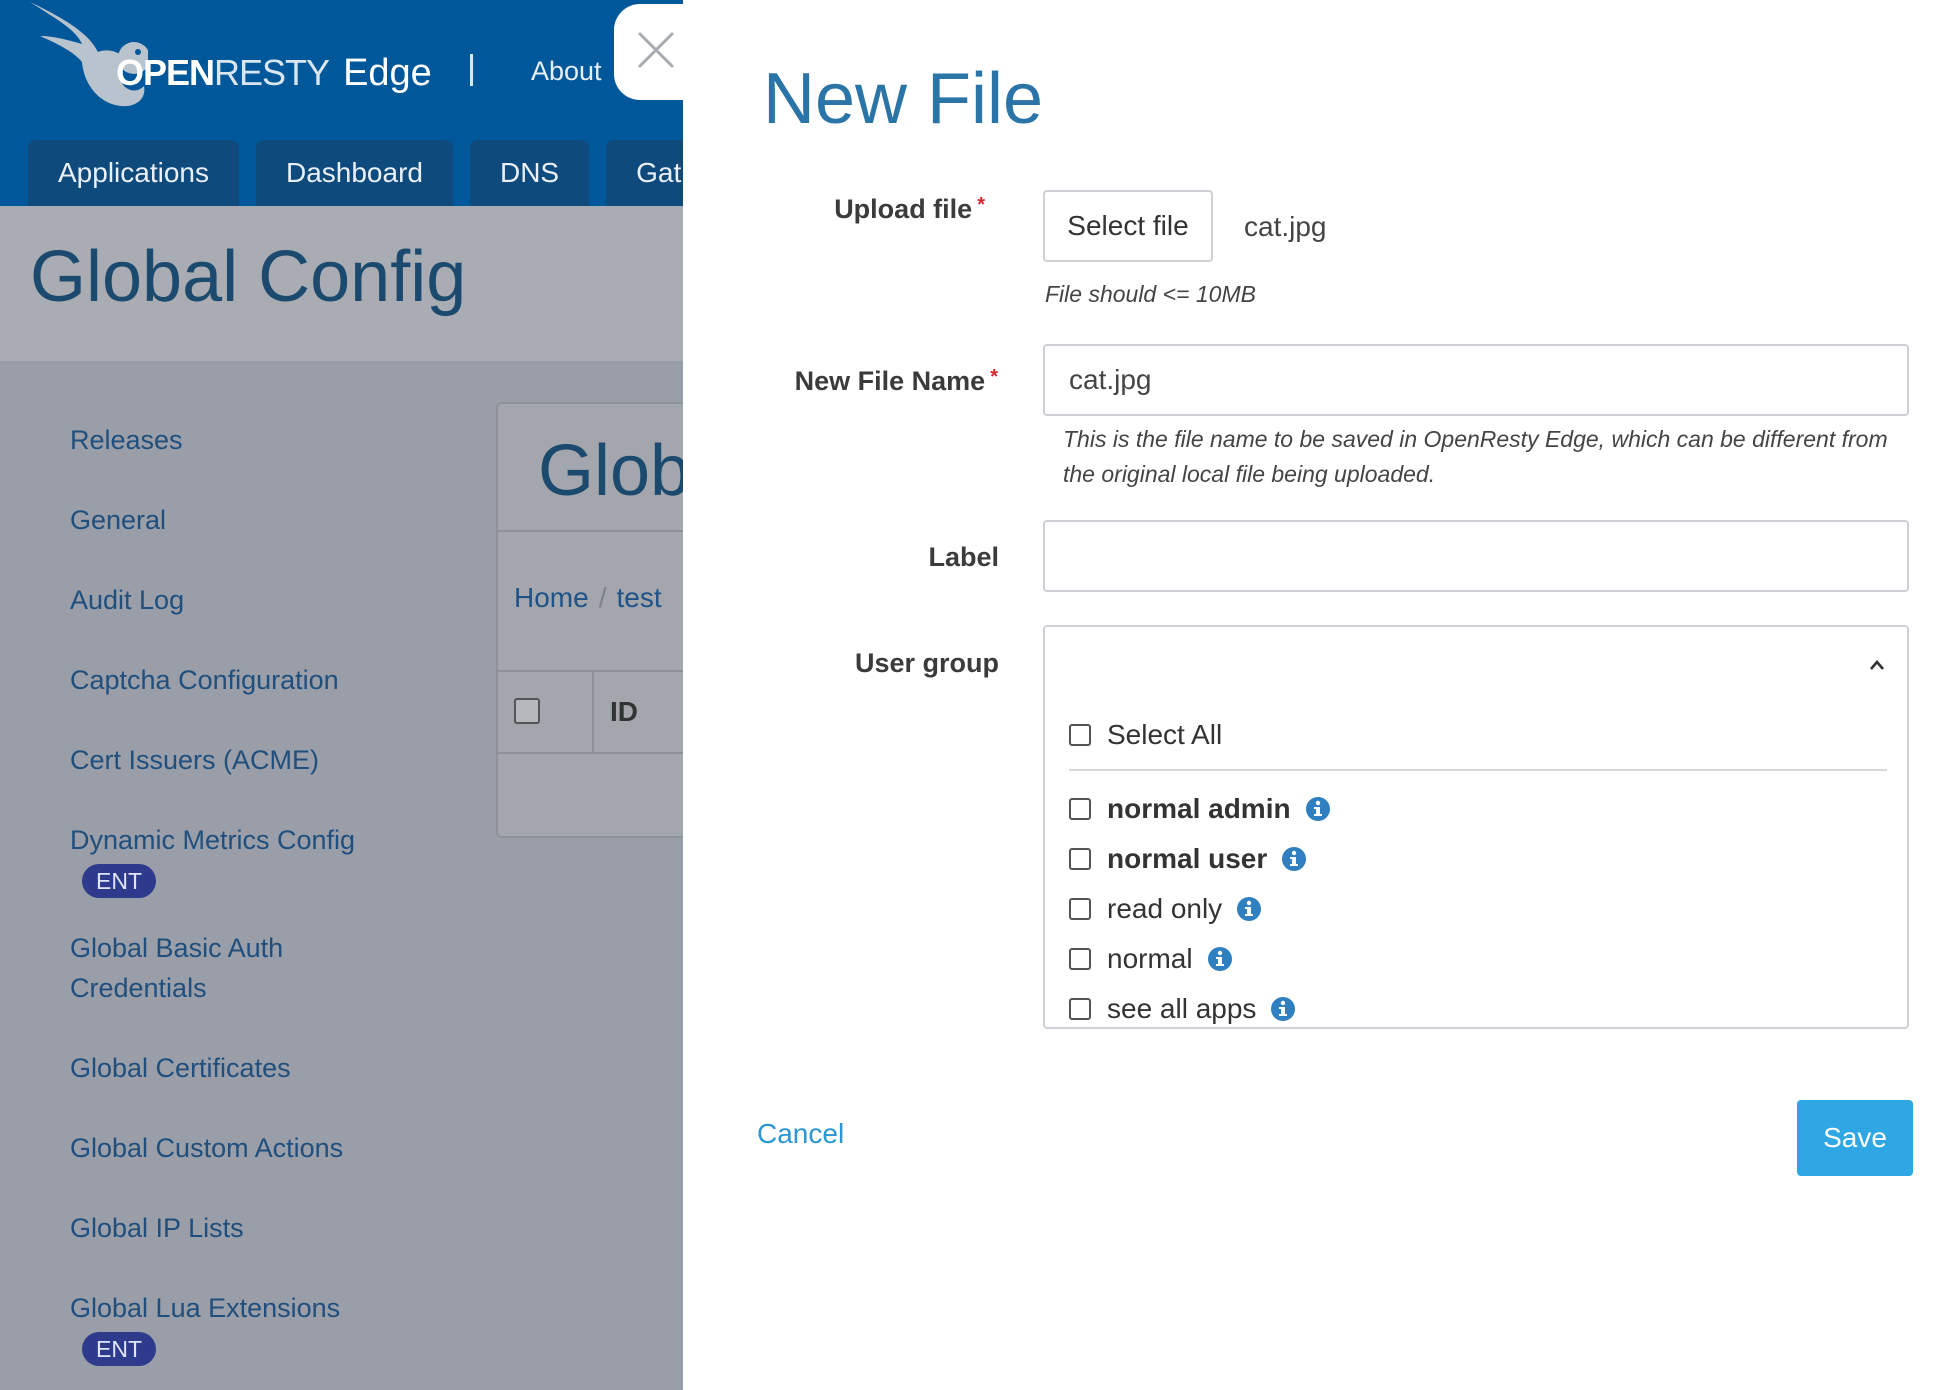 Image resolution: width=1936 pixels, height=1390 pixels. I want to click on main-tabs: Applications Dashboard DNS Gat, so click(355, 173).